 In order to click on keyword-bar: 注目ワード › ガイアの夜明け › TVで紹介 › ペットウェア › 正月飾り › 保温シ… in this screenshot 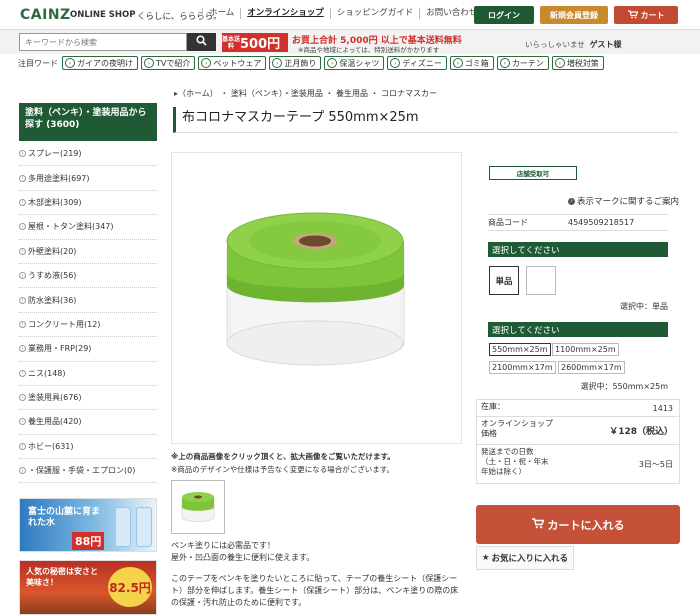, I will do `click(312, 63)`.